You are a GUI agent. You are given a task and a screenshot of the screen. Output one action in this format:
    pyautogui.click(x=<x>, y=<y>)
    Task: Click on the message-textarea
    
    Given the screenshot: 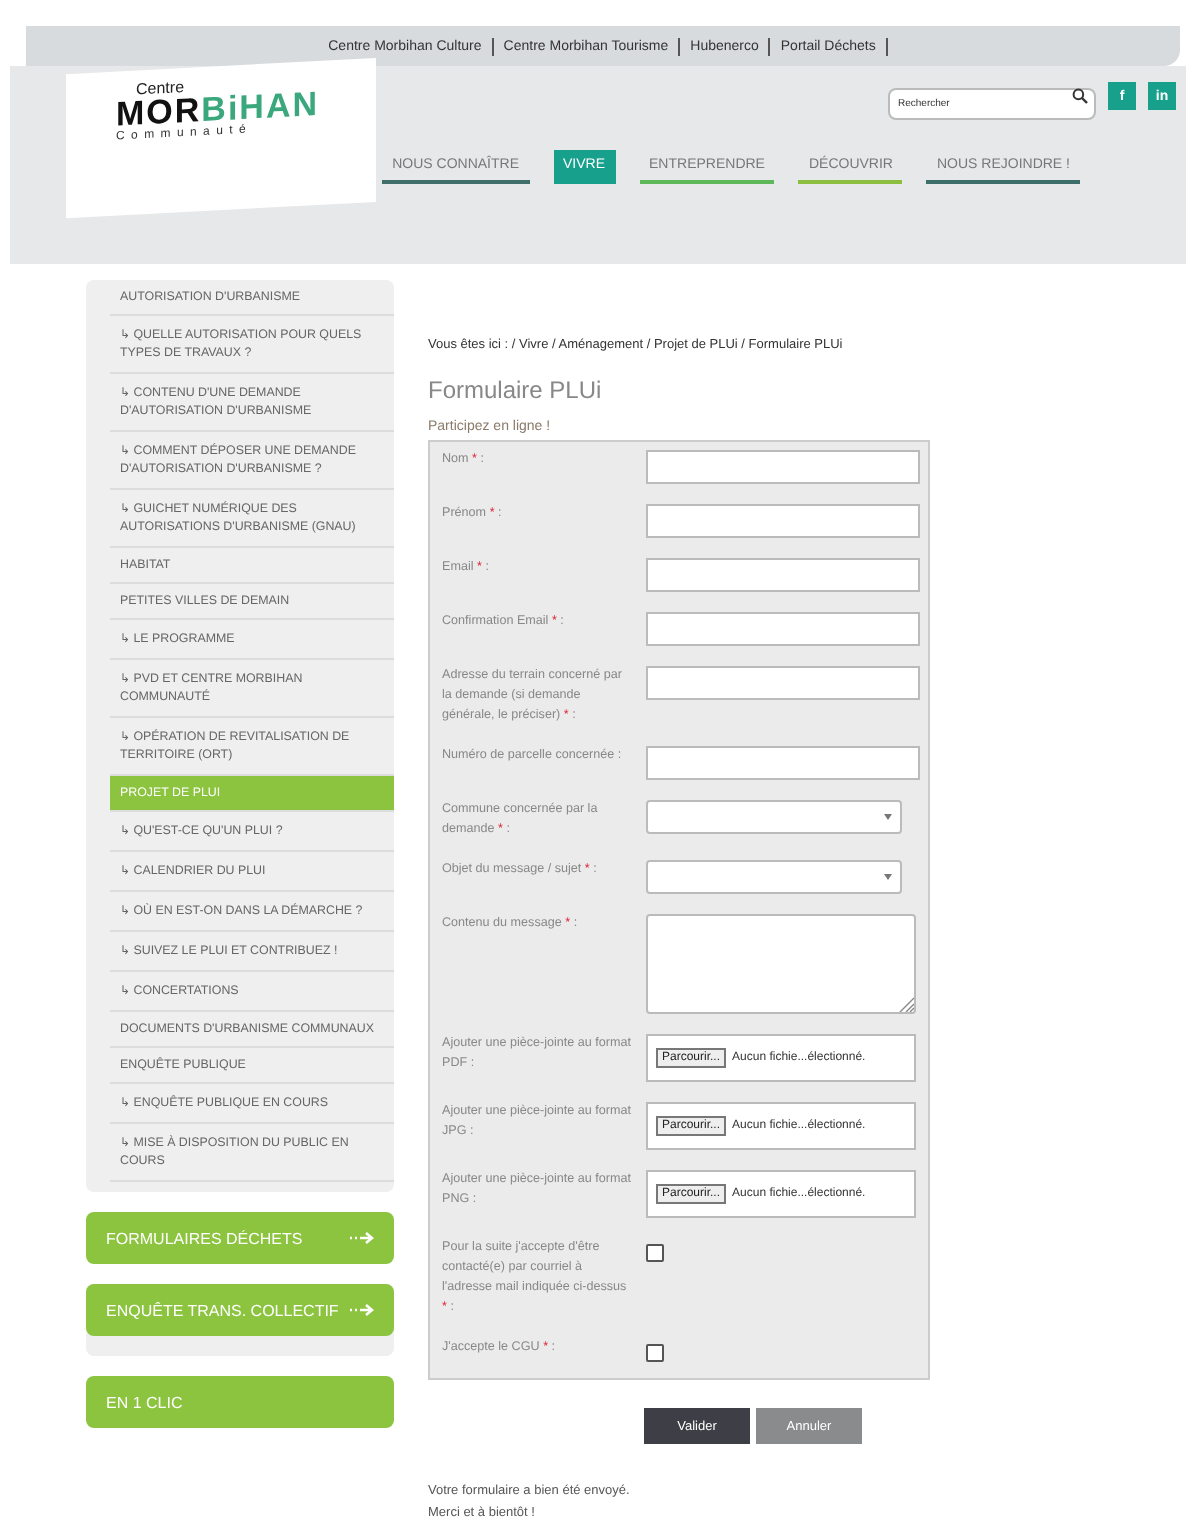 What is the action you would take?
    pyautogui.click(x=781, y=964)
    